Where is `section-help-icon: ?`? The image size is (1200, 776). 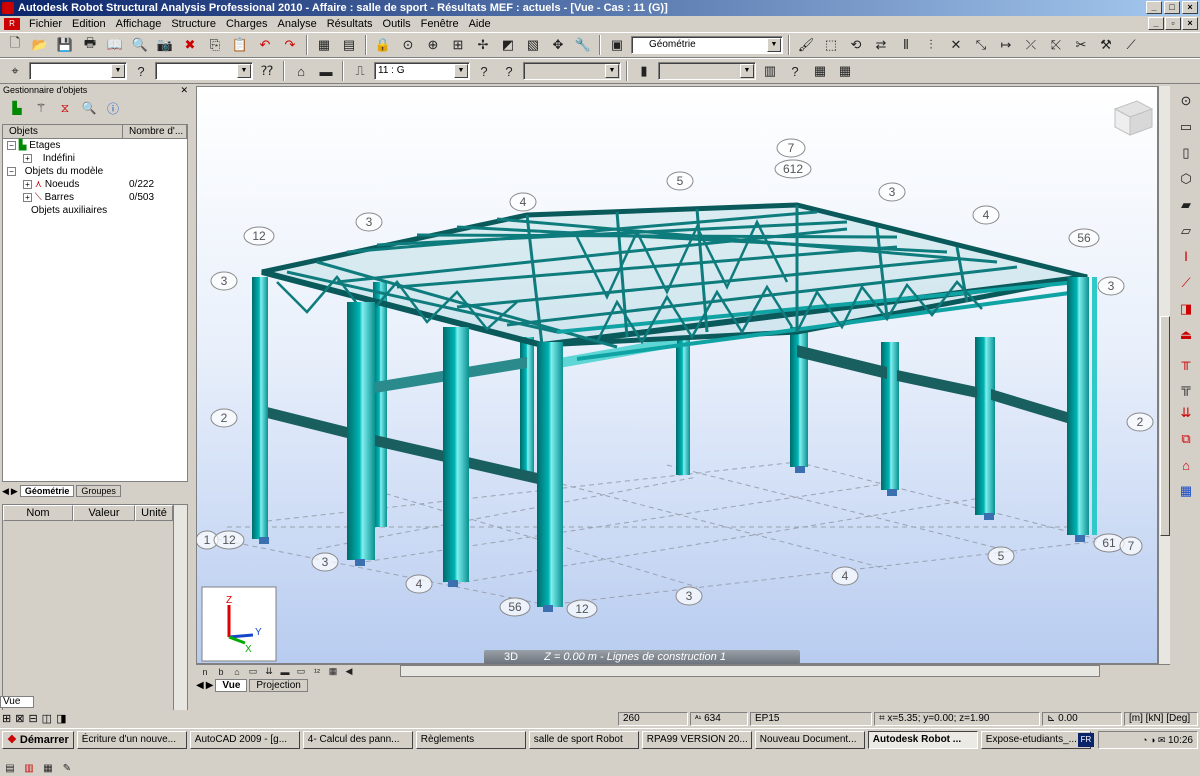
section-help-icon: ? is located at coordinates (795, 71).